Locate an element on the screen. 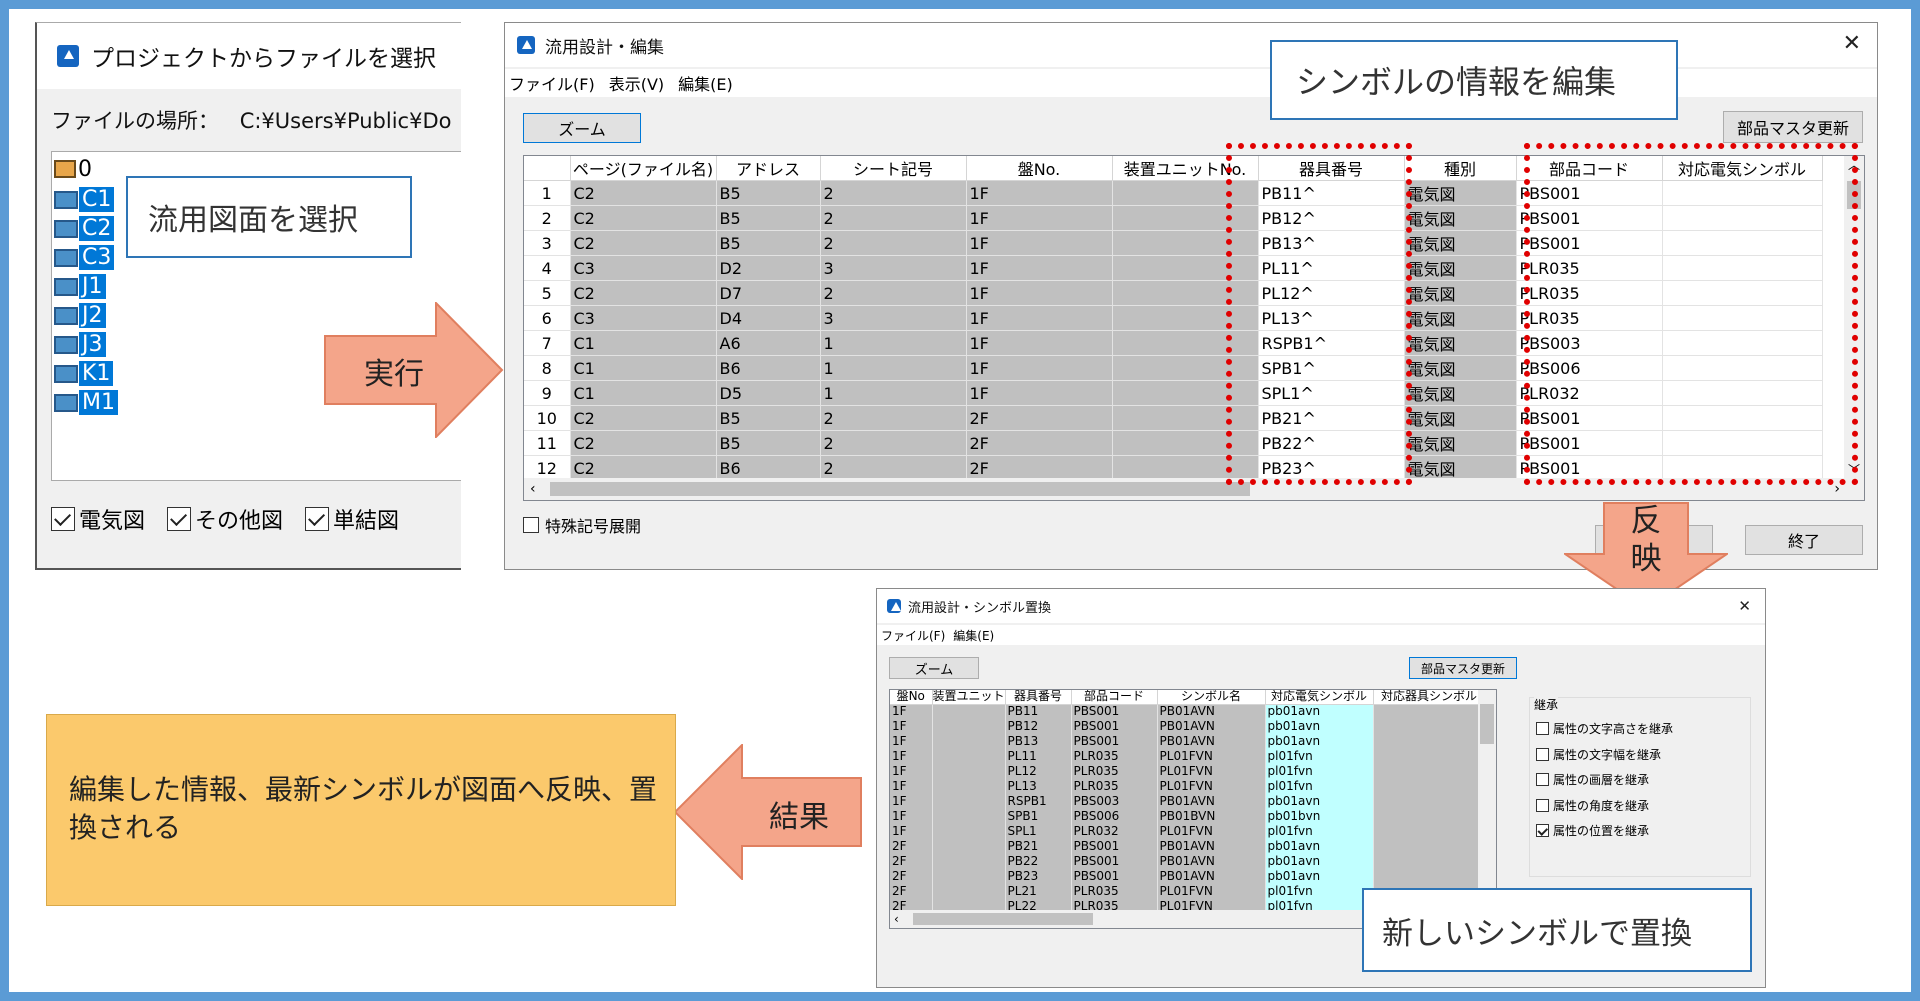 The width and height of the screenshot is (1920, 1001). table-cell: PLR032 is located at coordinates (1114, 831).